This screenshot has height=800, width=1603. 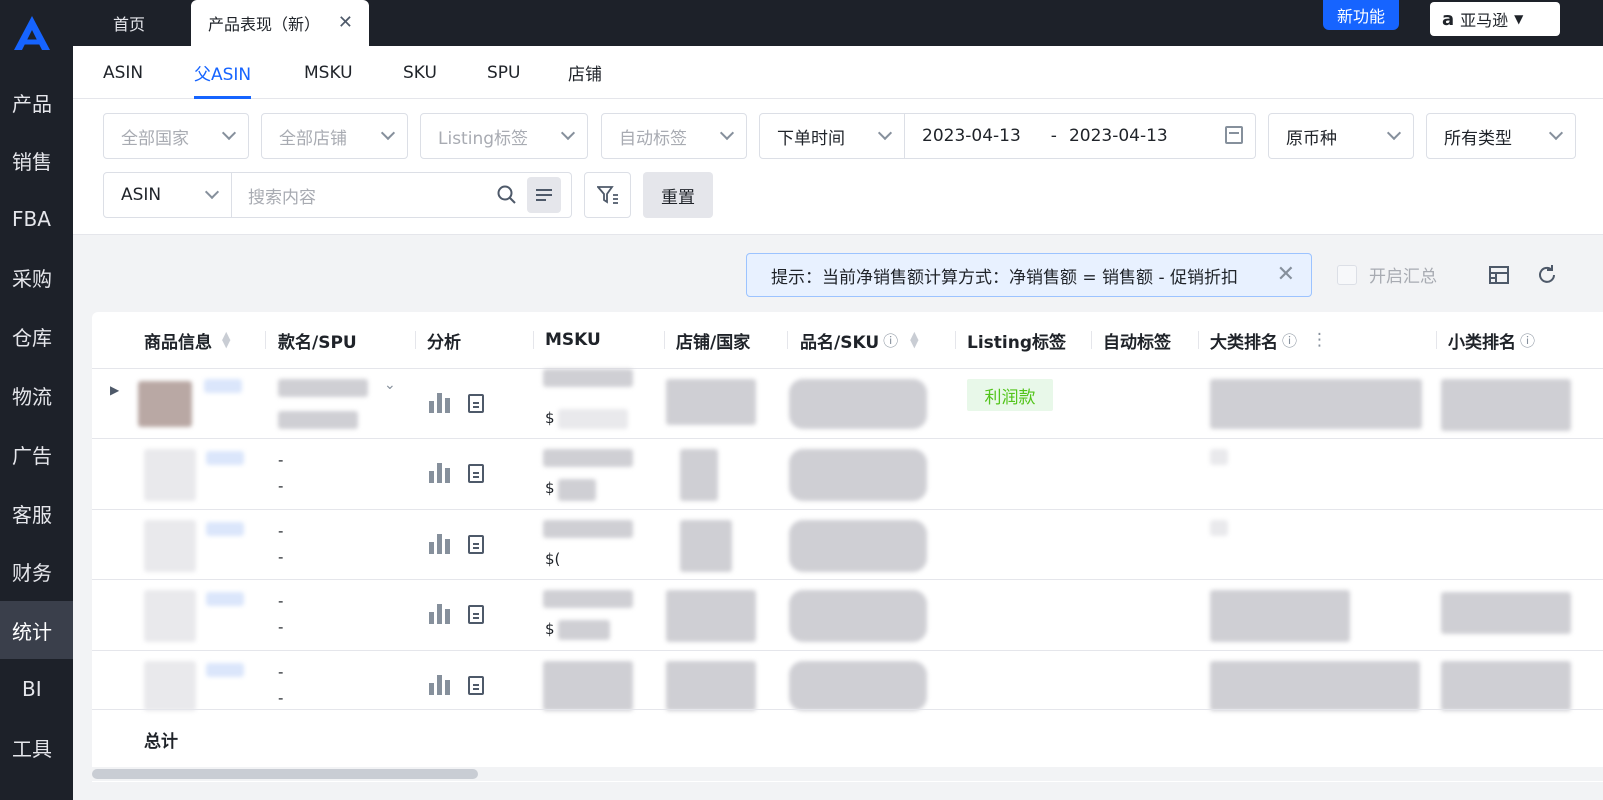 What do you see at coordinates (1499, 275) in the screenshot?
I see `column-settings-icon` at bounding box center [1499, 275].